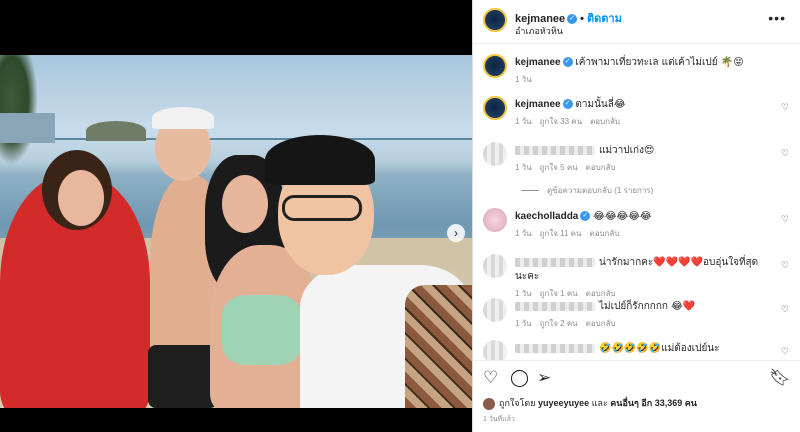  Describe the element at coordinates (627, 150) in the screenshot. I see `comment-text: แม่วาปเก่ง😍` at that location.